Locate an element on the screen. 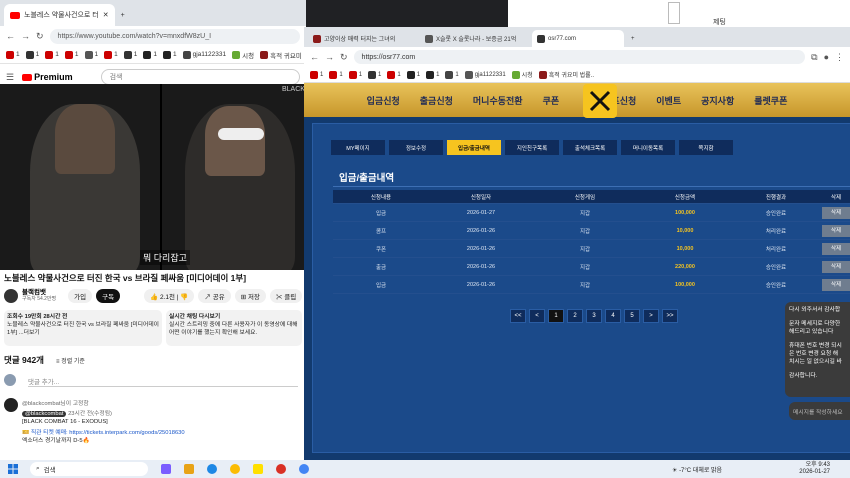 The height and width of the screenshot is (478, 850). nav-event: 이벤트 is located at coordinates (668, 100).